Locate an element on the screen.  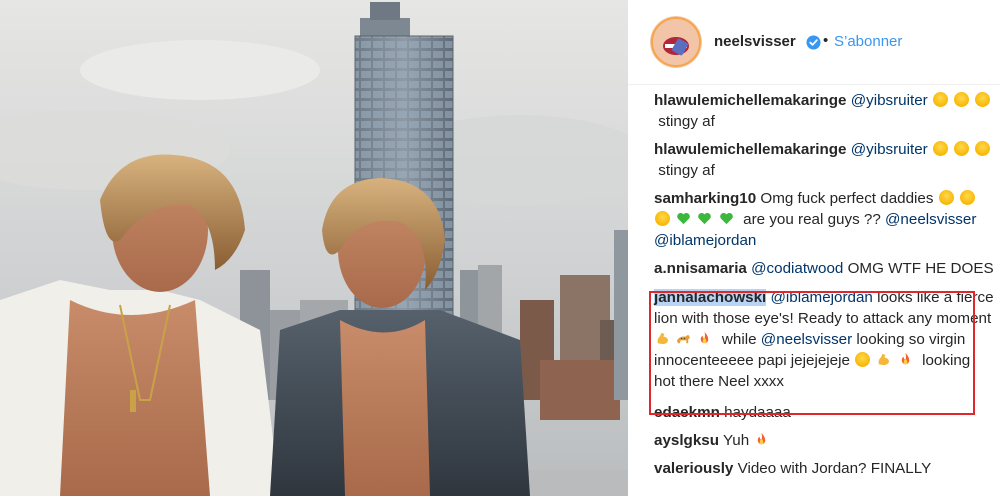
comment-text: are you real guys ?? is located at coordinates (812, 219).